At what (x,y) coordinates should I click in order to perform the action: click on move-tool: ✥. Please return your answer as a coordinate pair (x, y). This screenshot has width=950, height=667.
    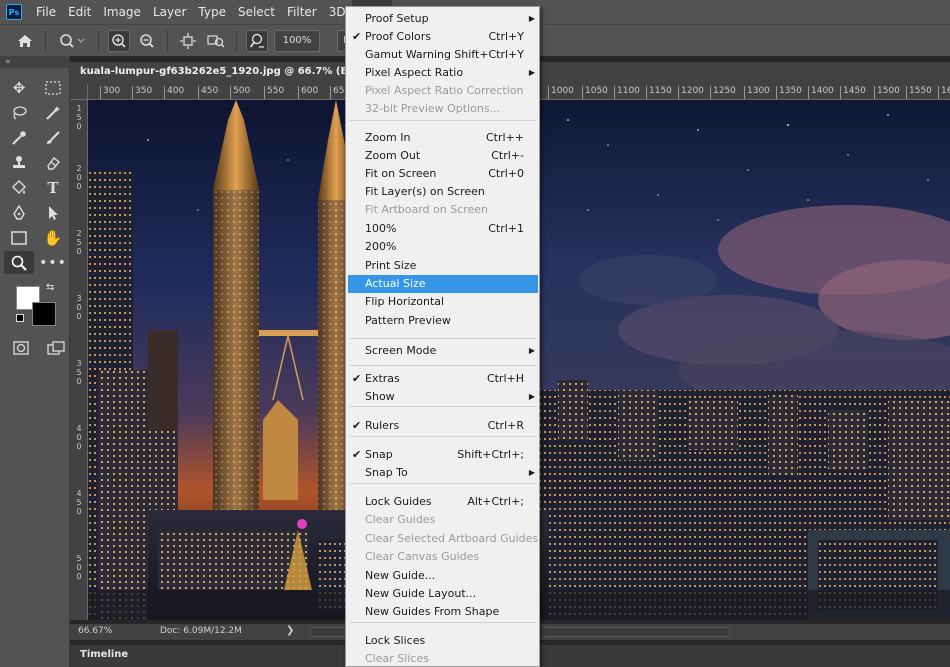
    Looking at the image, I should click on (19, 87).